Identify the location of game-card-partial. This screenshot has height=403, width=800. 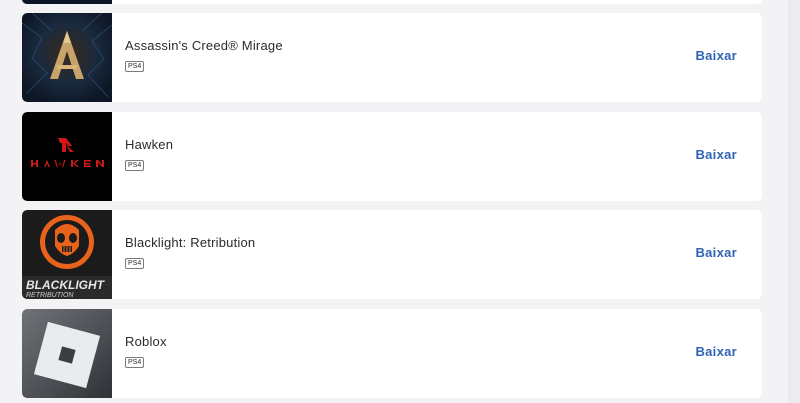
(392, 2).